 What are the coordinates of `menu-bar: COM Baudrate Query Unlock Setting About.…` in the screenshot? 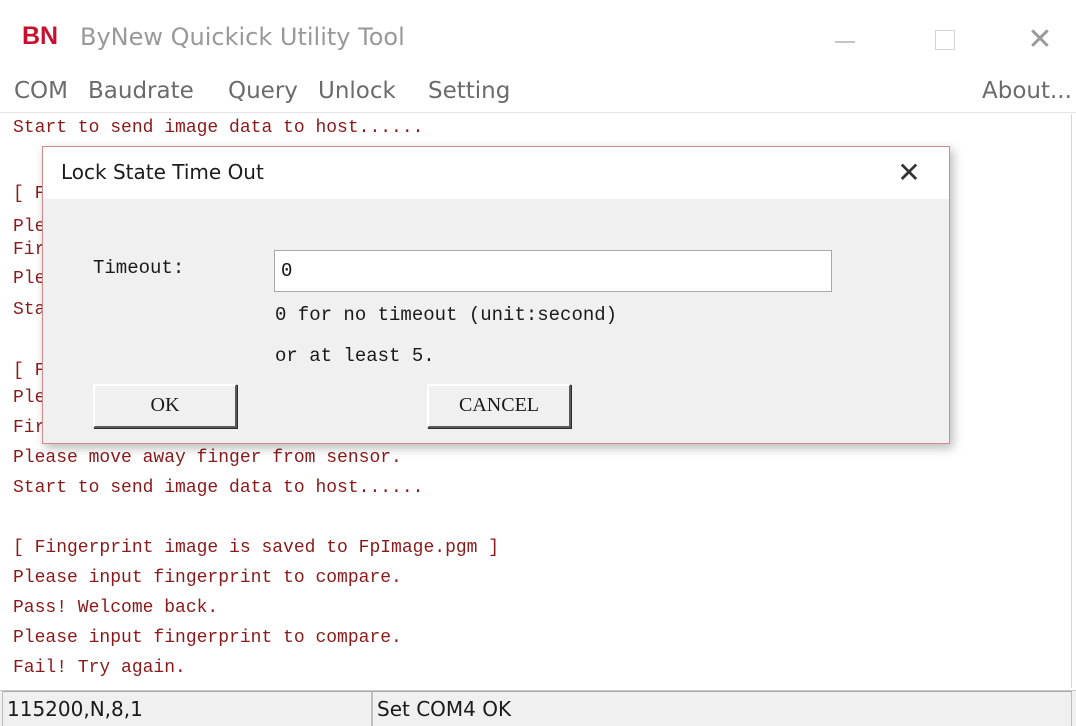 It's located at (538, 94).